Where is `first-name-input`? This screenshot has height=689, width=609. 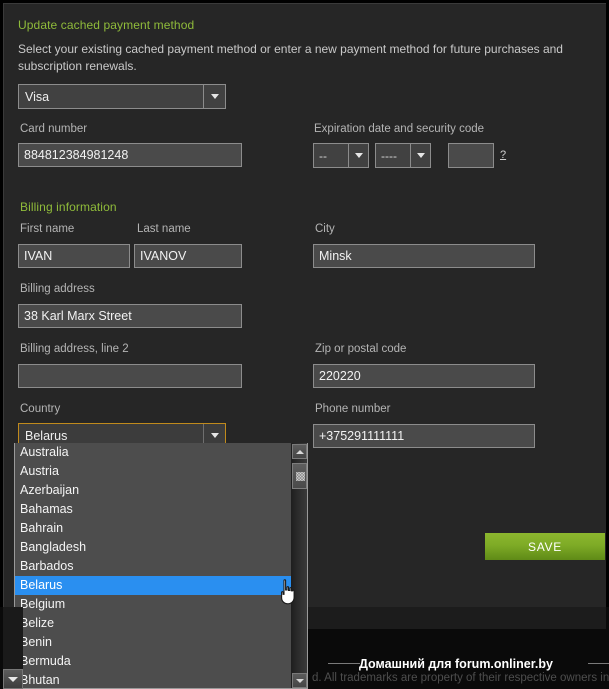 first-name-input is located at coordinates (74, 256).